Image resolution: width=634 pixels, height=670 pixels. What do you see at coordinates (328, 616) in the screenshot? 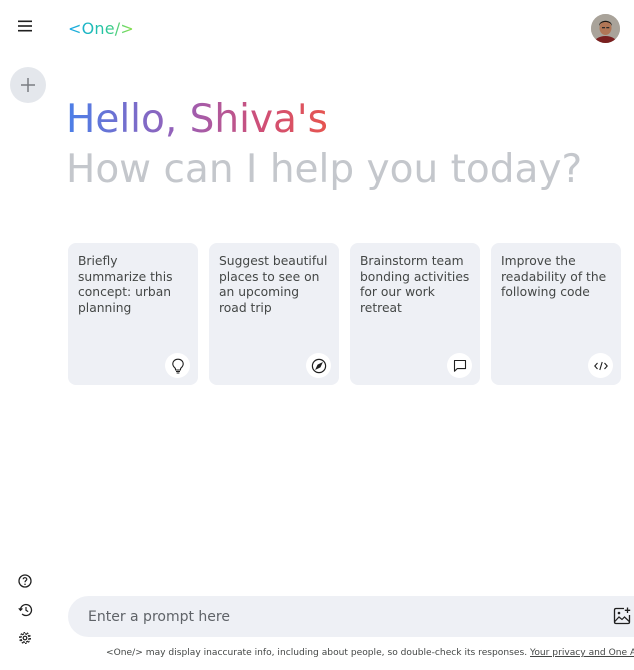
I see `prompt-input` at bounding box center [328, 616].